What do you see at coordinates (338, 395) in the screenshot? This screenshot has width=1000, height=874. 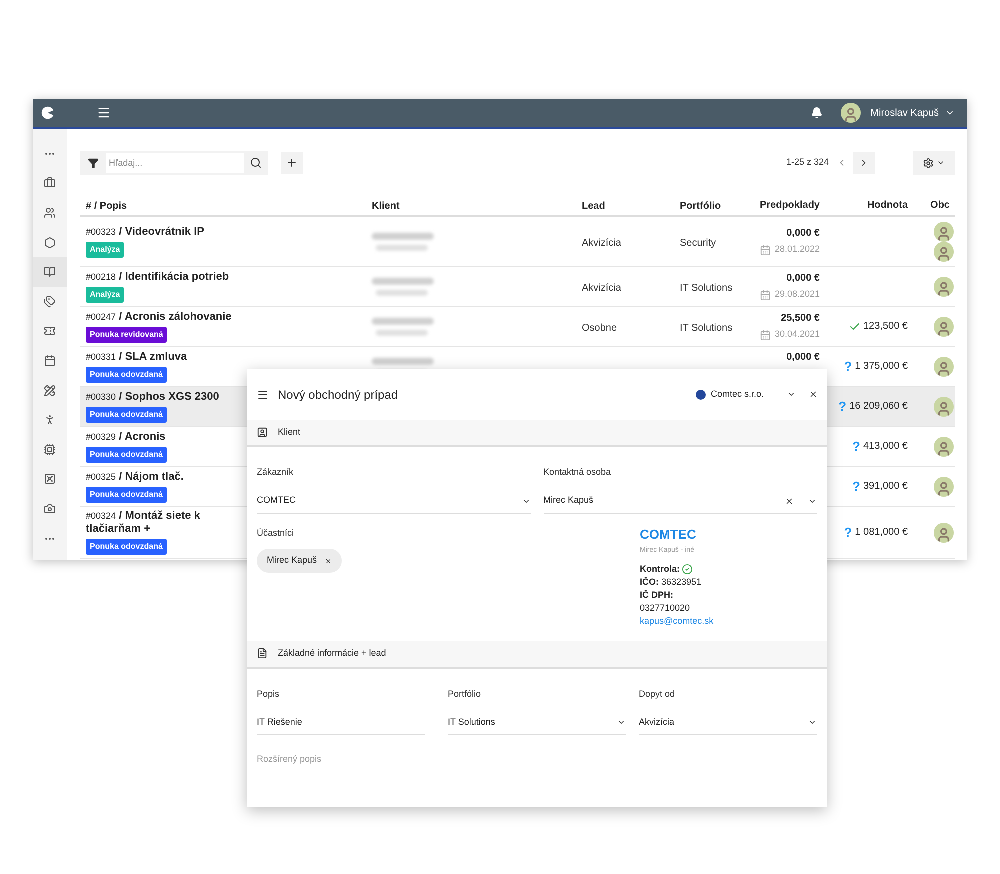 I see `dialog-title: Nový obchodný prípad` at bounding box center [338, 395].